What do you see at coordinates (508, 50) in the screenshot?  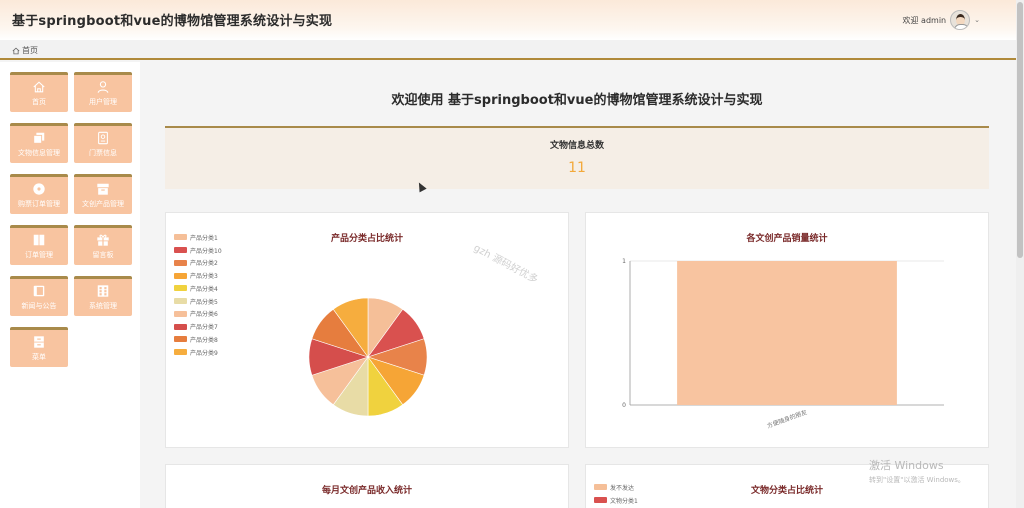 I see `breadcrumb-bar: 首页` at bounding box center [508, 50].